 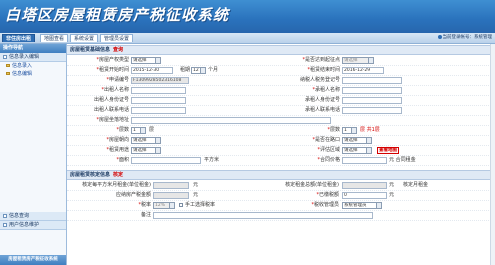 I want to click on field-label: 备注, so click(x=145, y=215).